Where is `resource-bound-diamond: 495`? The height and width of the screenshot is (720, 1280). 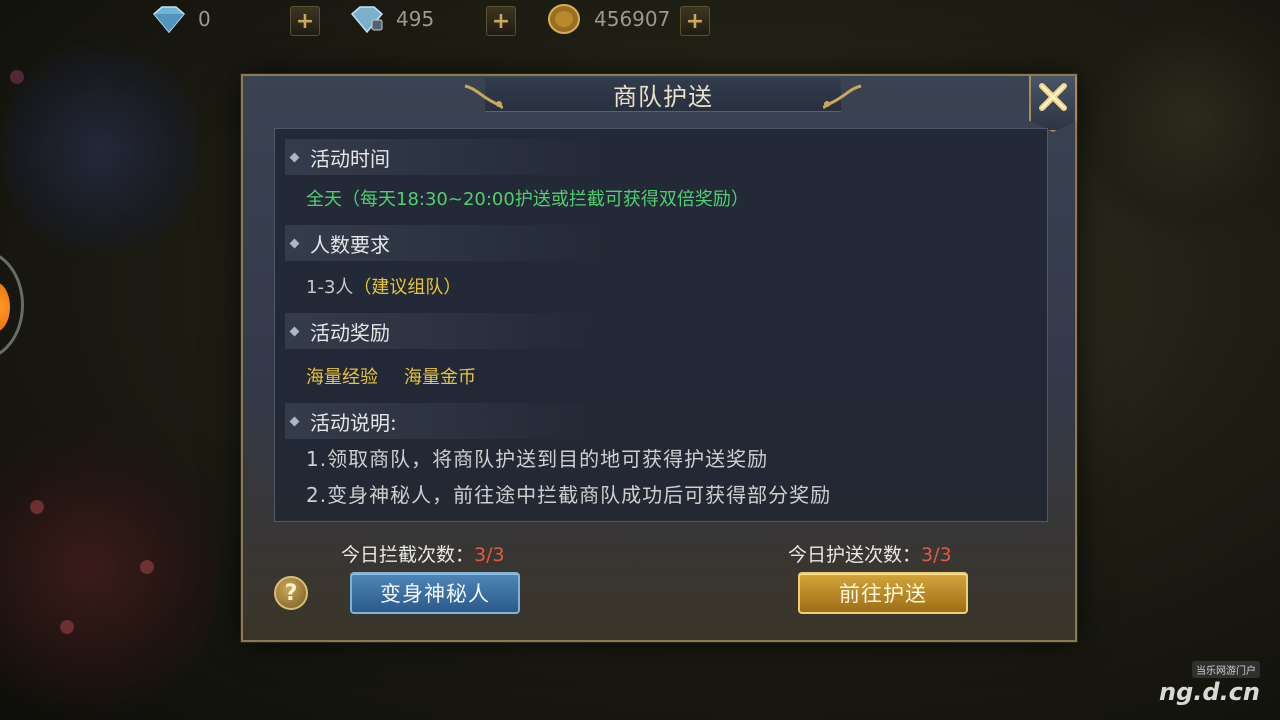
resource-bound-diamond: 495 is located at coordinates (410, 19).